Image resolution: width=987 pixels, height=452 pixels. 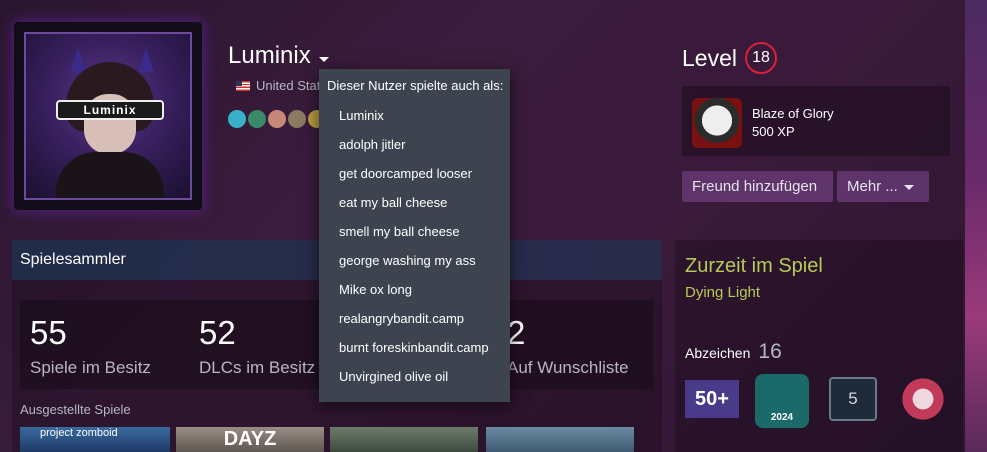 I want to click on featured-games-label: Ausgestellte Spiele, so click(x=75, y=409).